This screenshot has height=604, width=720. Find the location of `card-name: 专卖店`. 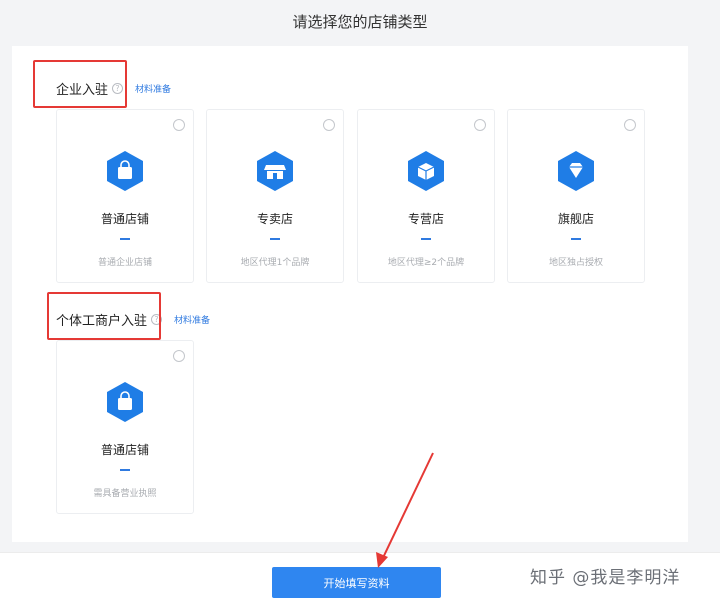

card-name: 专卖店 is located at coordinates (274, 219).